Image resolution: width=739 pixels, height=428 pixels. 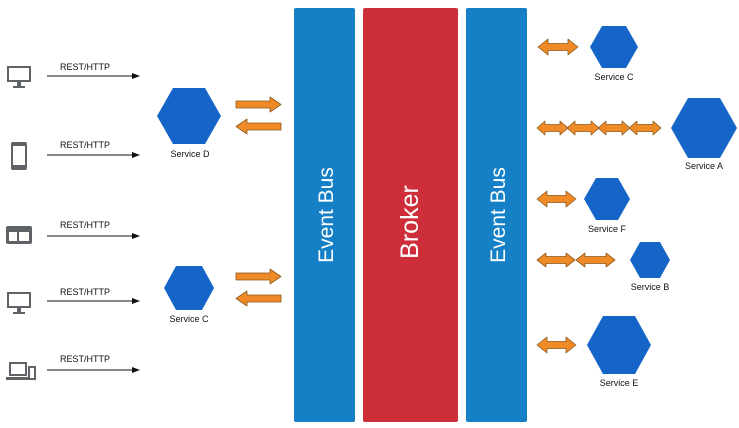 I want to click on service-e-label: Service E, so click(x=619, y=383).